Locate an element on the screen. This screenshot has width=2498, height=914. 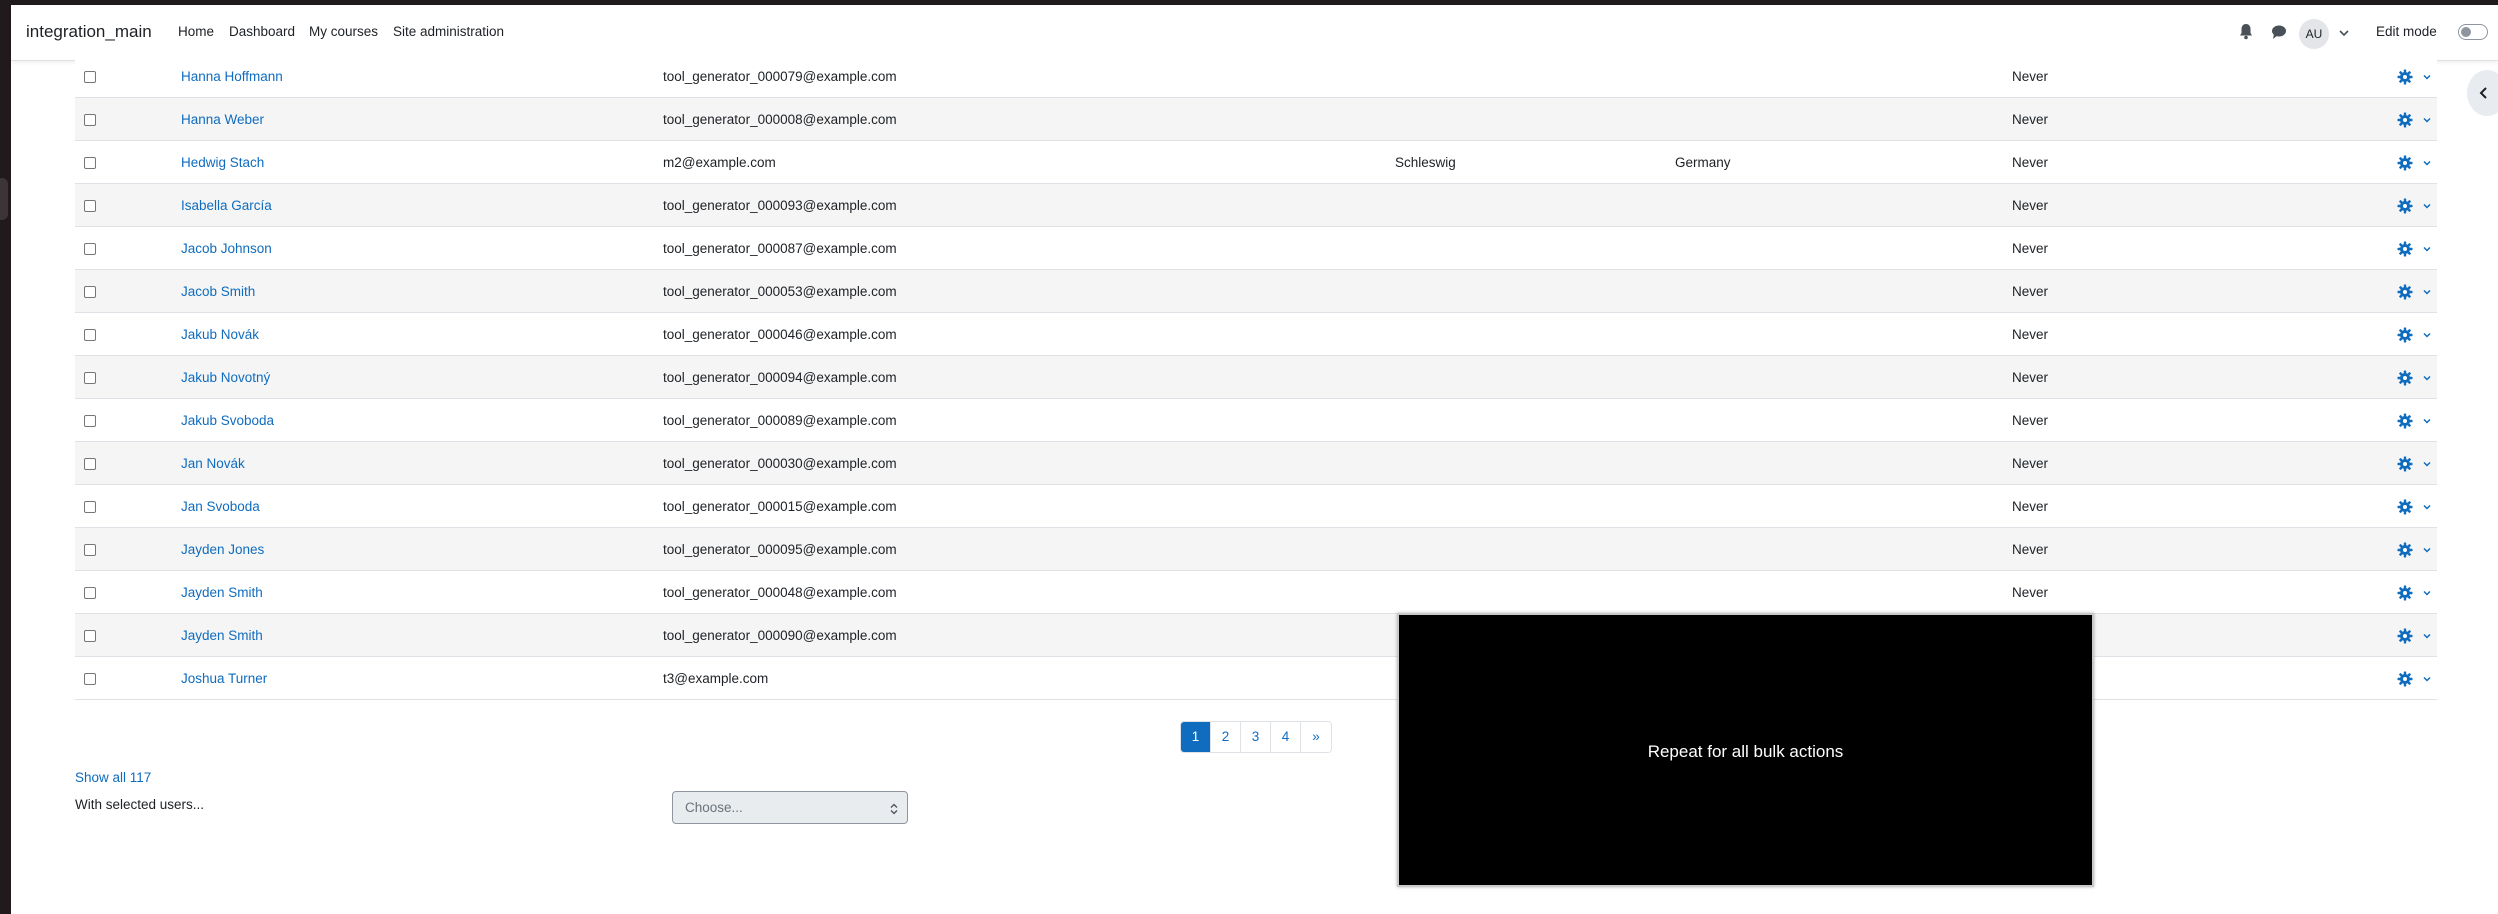
chat-icon is located at coordinates (2279, 33).